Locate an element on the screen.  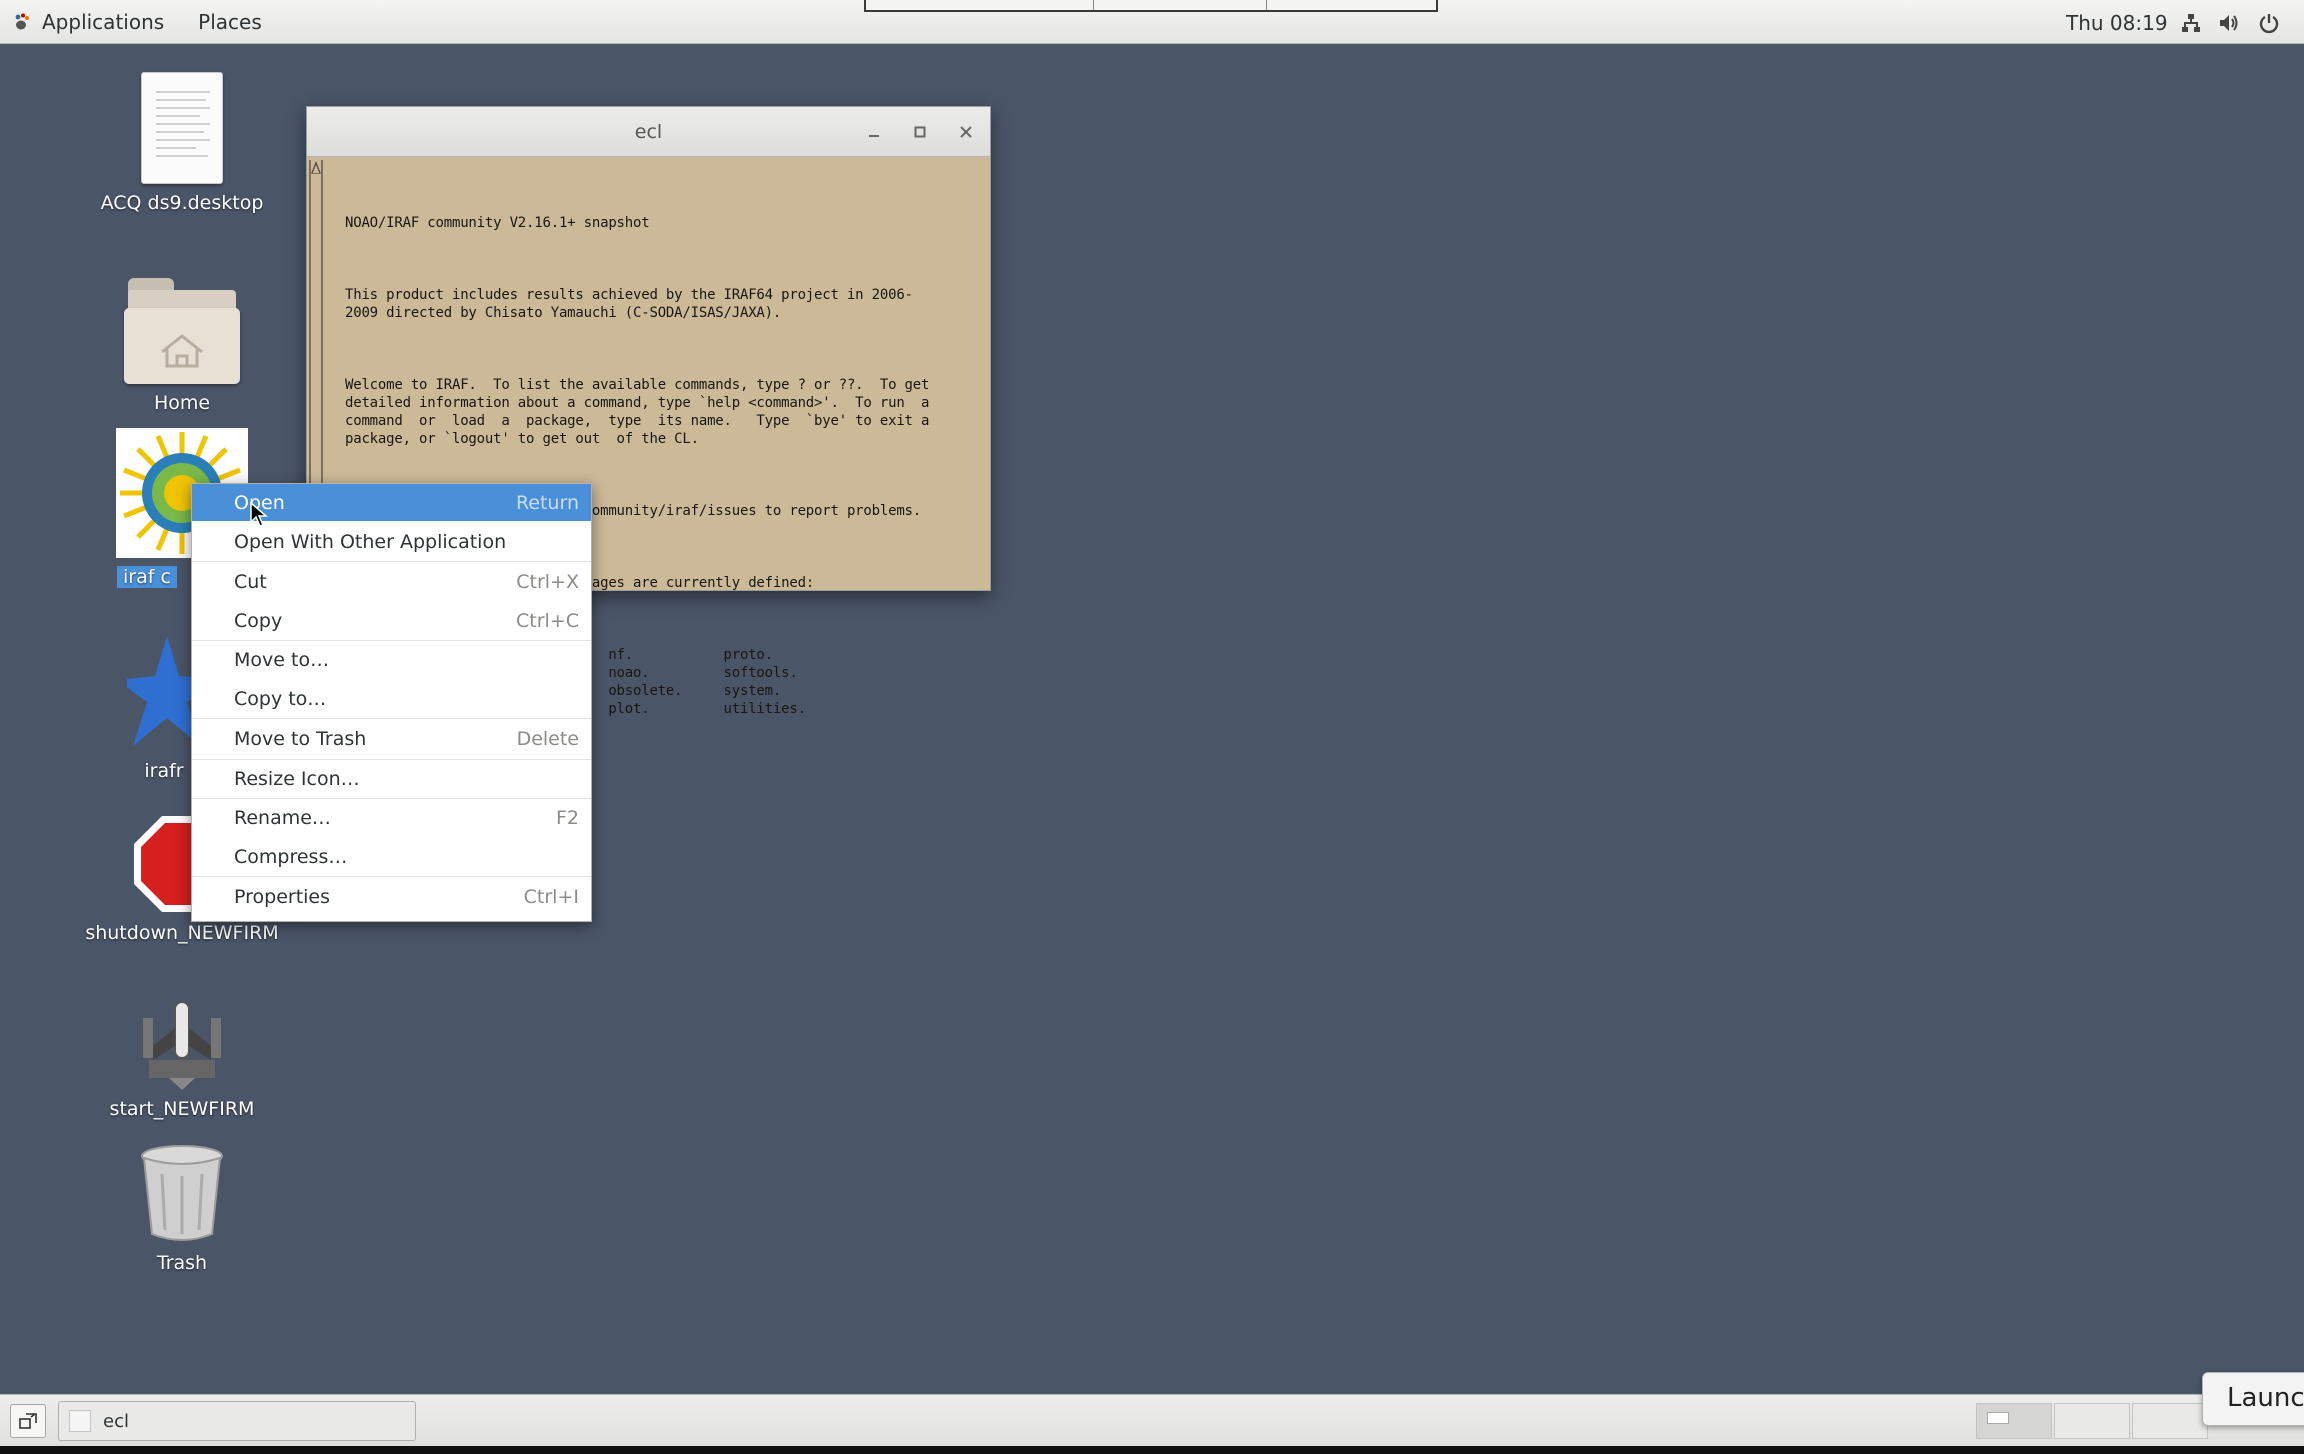
menu-item-label: Move to Trash is located at coordinates (300, 738).